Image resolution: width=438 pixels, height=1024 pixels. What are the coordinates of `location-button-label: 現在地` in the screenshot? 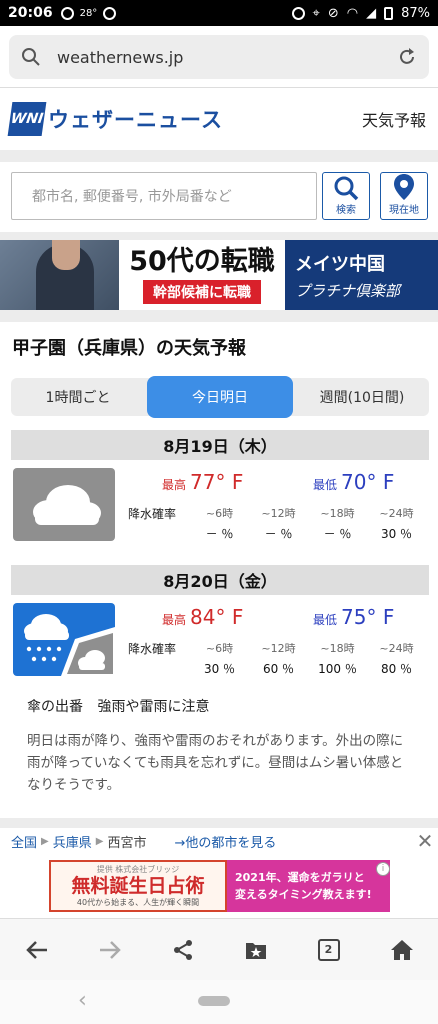 It's located at (404, 210).